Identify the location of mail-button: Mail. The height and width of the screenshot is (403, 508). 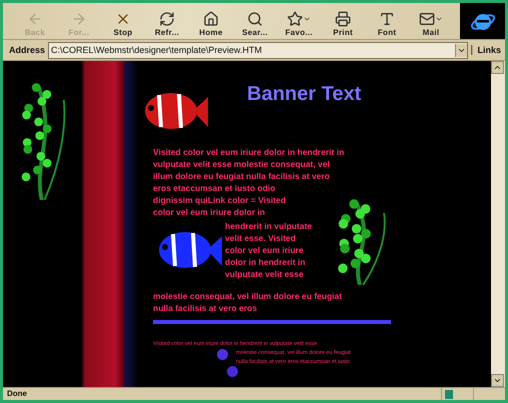
(431, 22).